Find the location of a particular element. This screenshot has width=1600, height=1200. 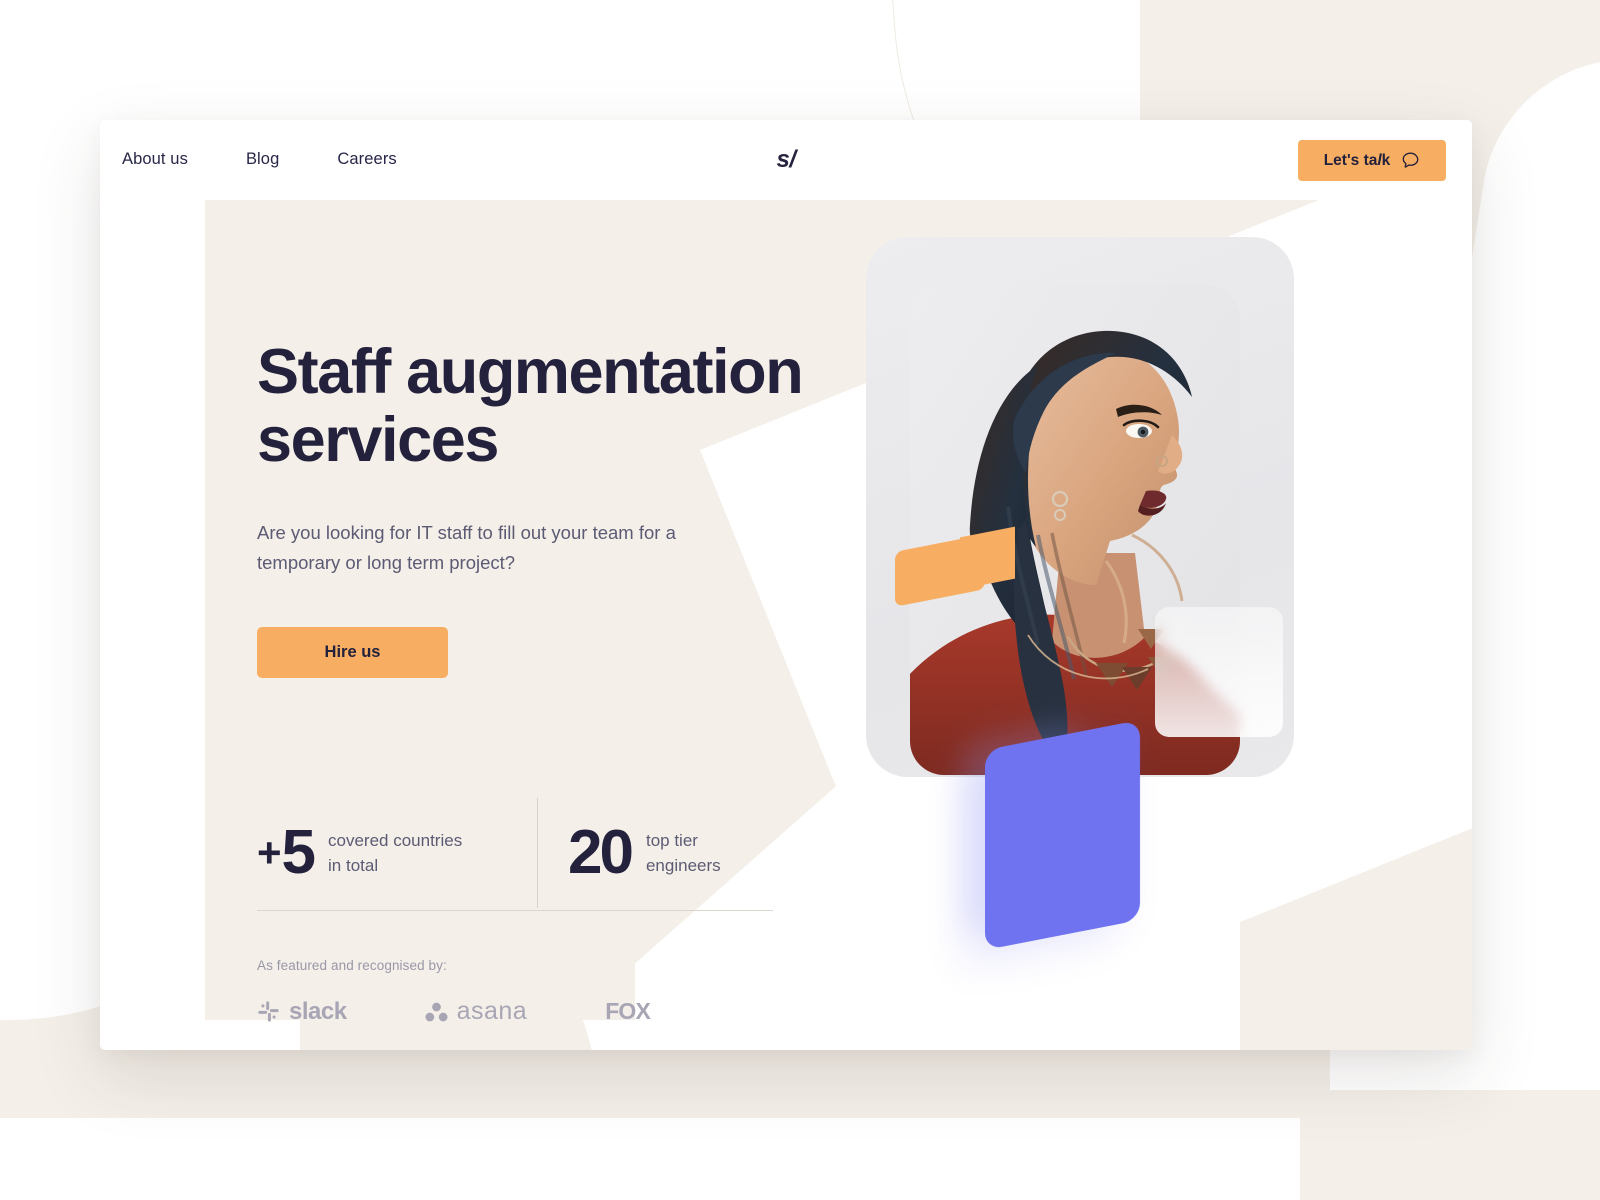

asana-icon is located at coordinates (436, 1011).